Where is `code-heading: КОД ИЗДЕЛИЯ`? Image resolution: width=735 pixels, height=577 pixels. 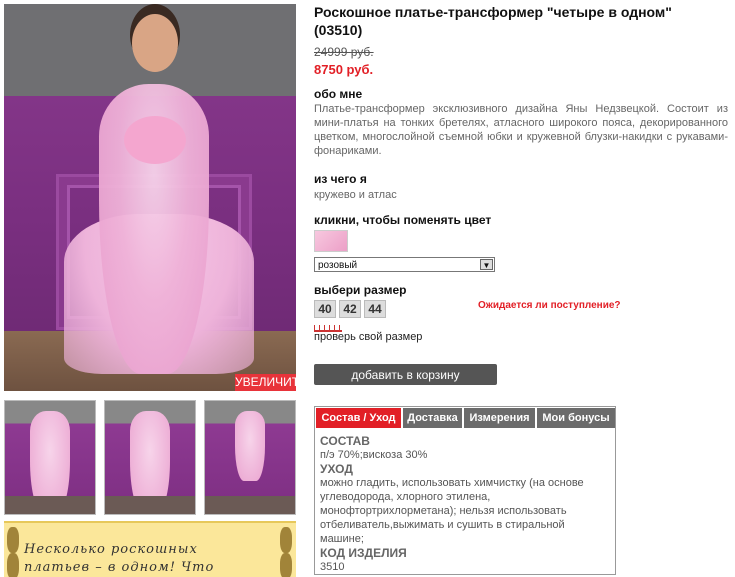
code-heading: КОД ИЗДЕЛИЯ is located at coordinates (363, 553).